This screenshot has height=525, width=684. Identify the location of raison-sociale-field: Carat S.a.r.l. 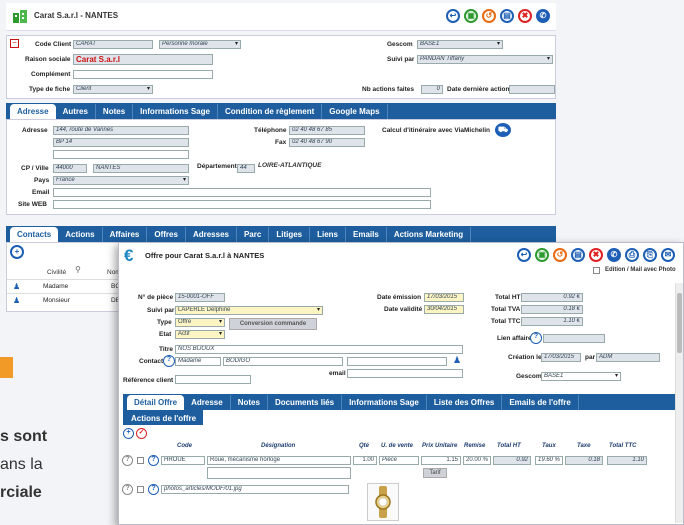
(143, 59).